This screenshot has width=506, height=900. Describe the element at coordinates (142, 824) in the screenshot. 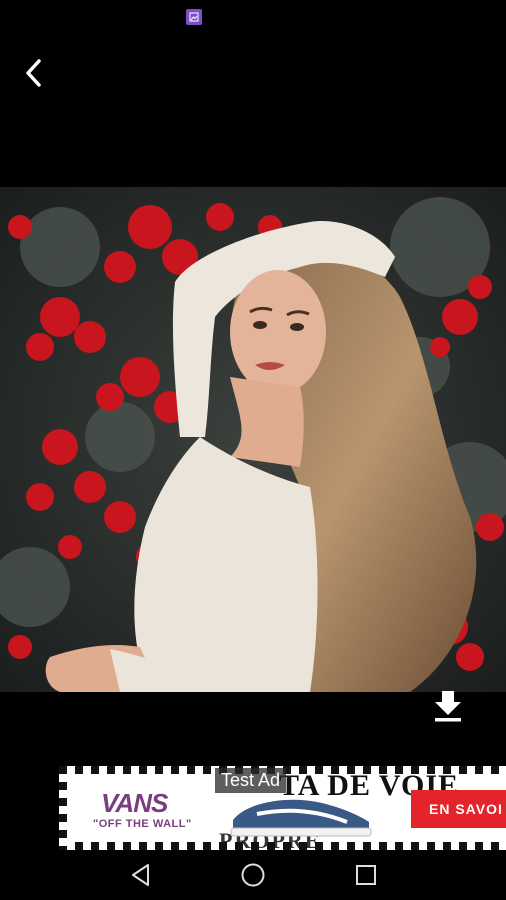

I see `ad-brand-tagline: "OFF THE WALL"` at that location.